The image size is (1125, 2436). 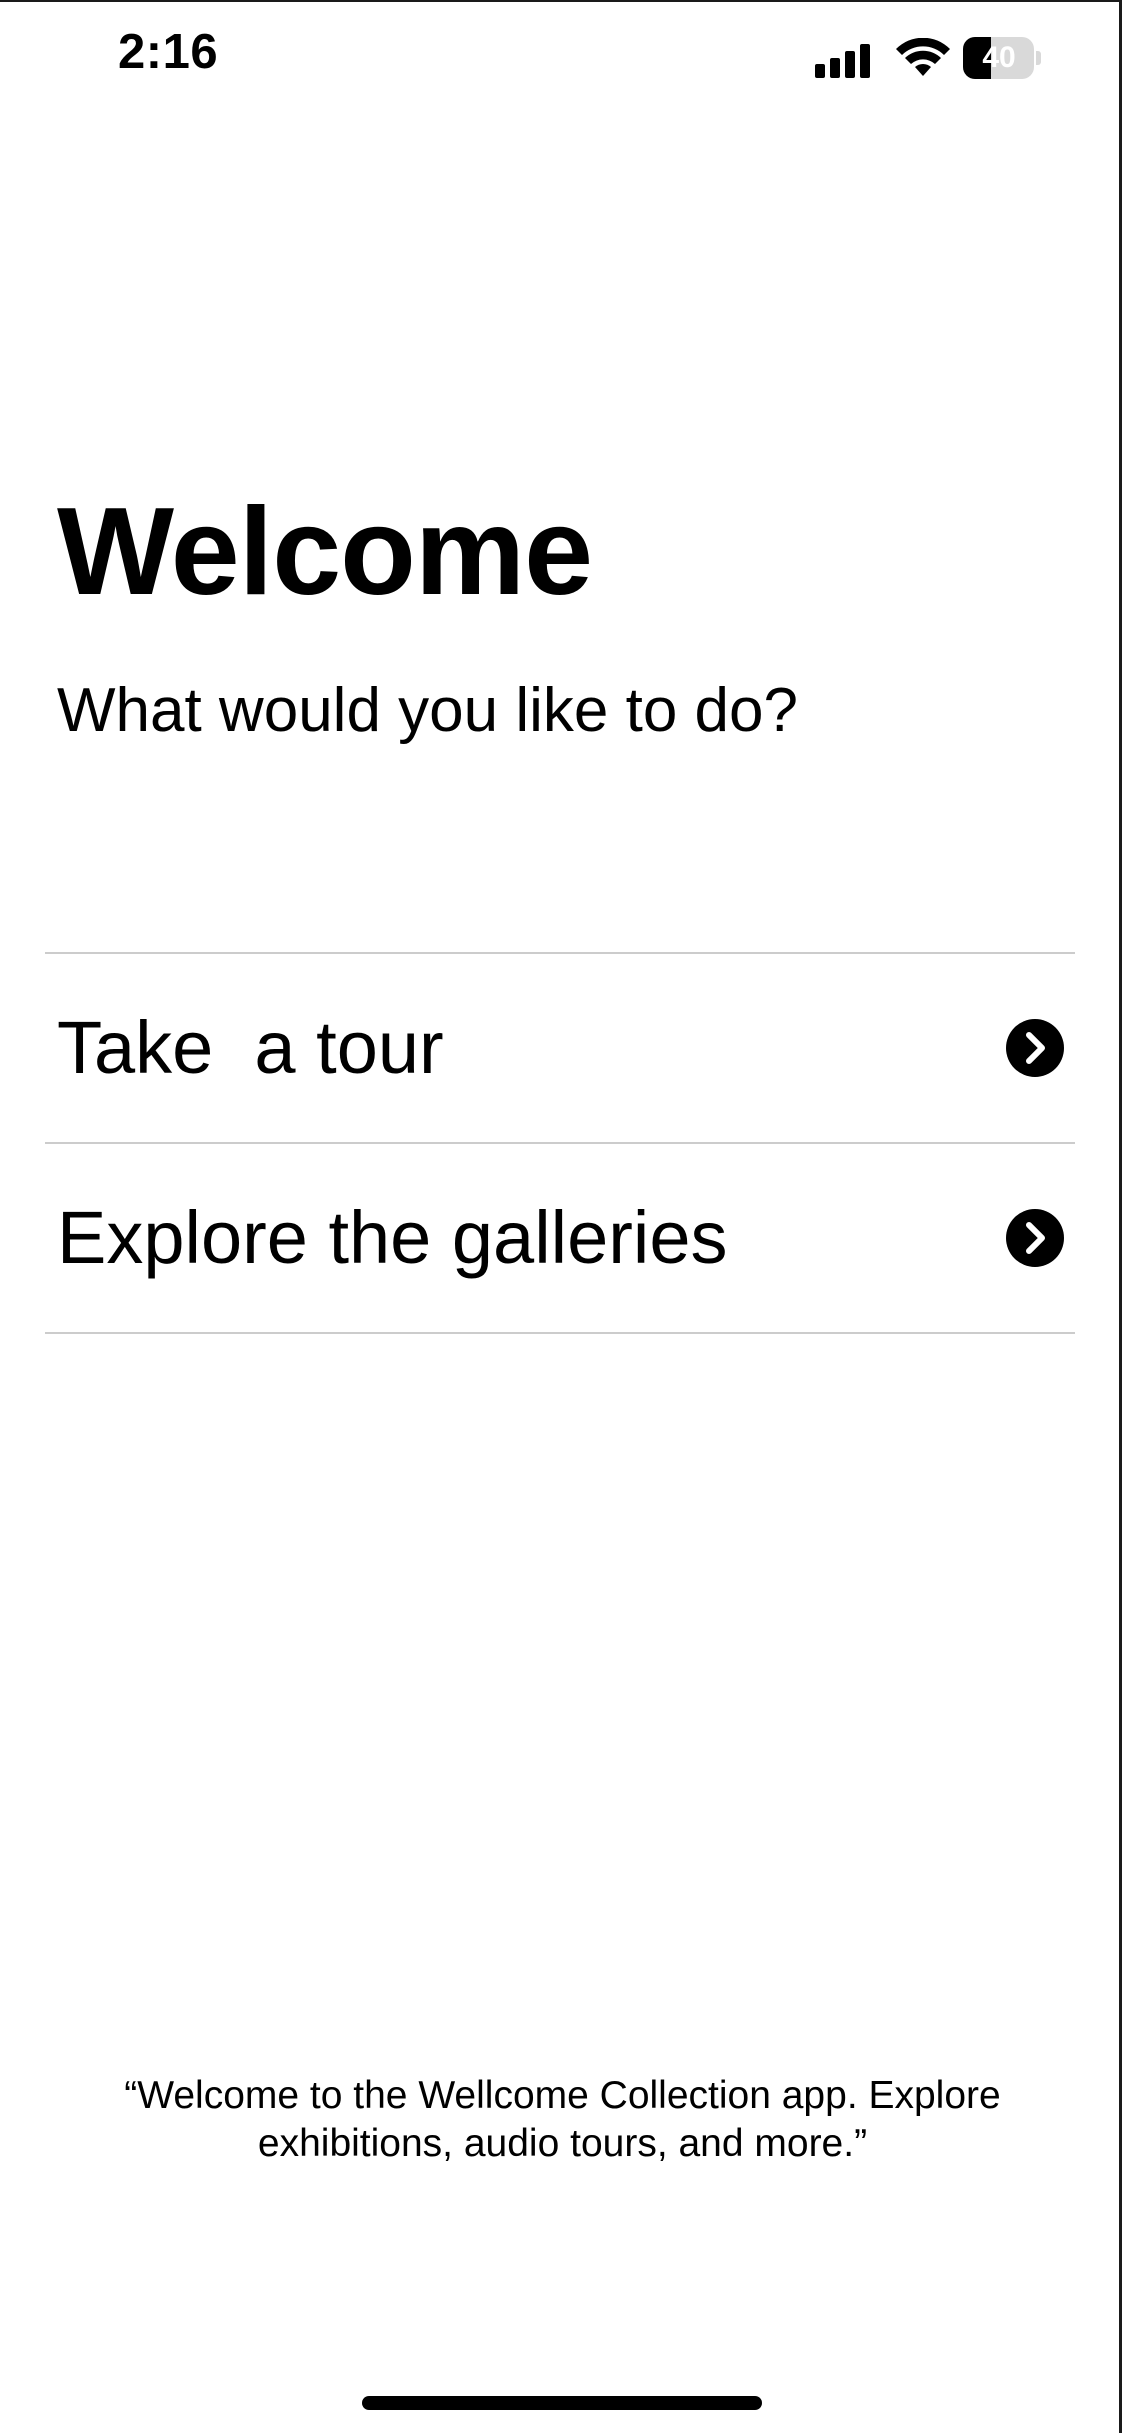 What do you see at coordinates (427, 710) in the screenshot?
I see `page-subtitle: What would you like to do?` at bounding box center [427, 710].